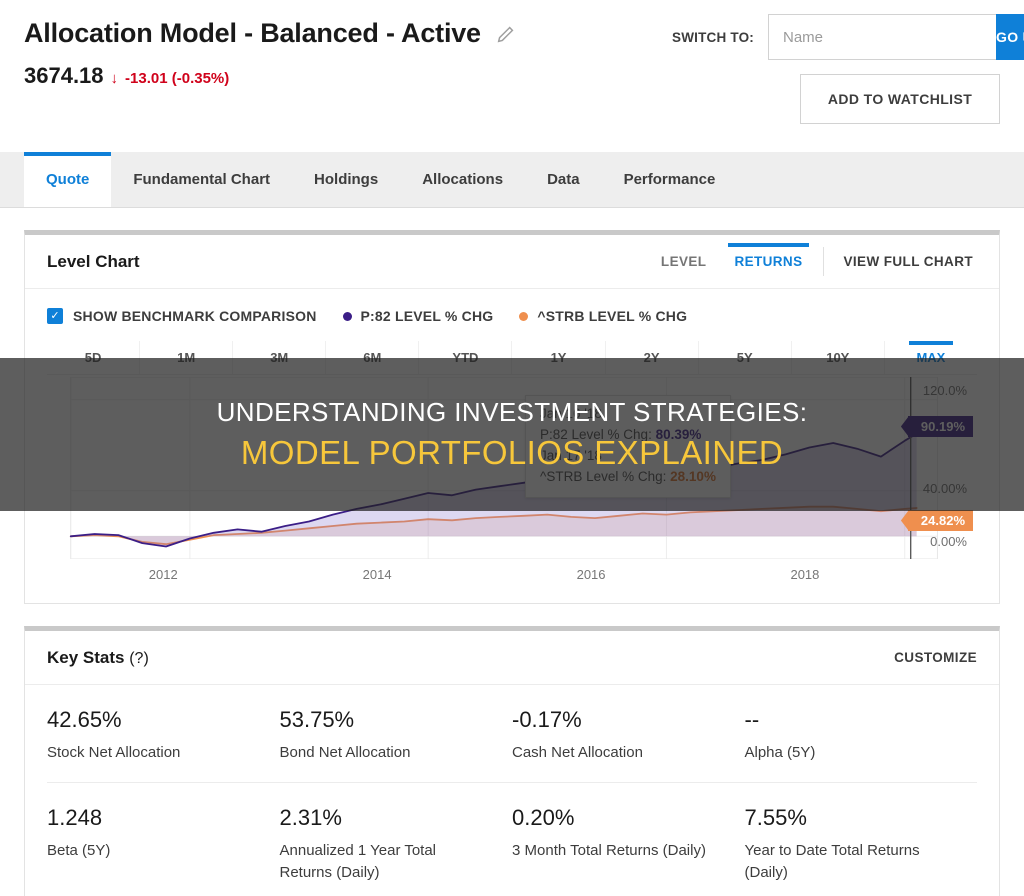  I want to click on stat-label: 3 Month Total Returns (Daily), so click(609, 850).